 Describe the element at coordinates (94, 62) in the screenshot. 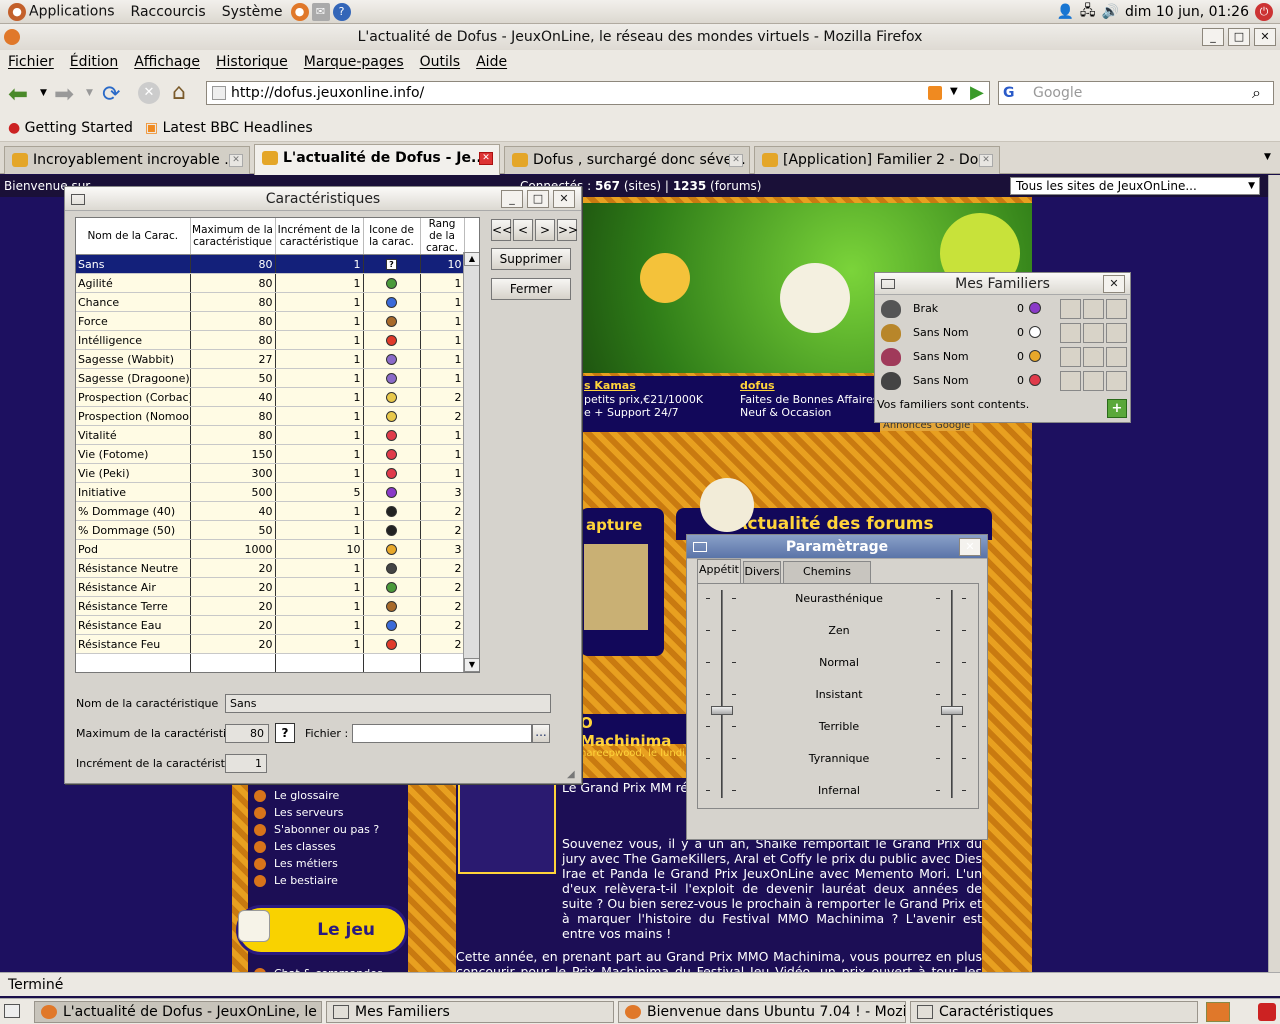

I see `menu-edition: Édition` at that location.